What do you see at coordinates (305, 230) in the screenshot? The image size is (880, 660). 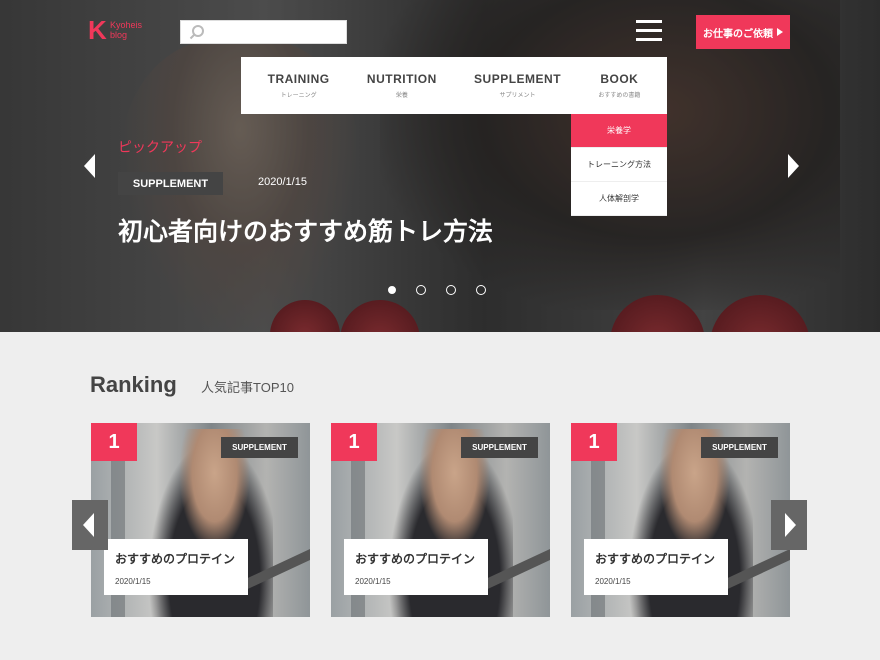 I see `hero-article-title: 初心者向けのおすすめ筋トレ方法` at bounding box center [305, 230].